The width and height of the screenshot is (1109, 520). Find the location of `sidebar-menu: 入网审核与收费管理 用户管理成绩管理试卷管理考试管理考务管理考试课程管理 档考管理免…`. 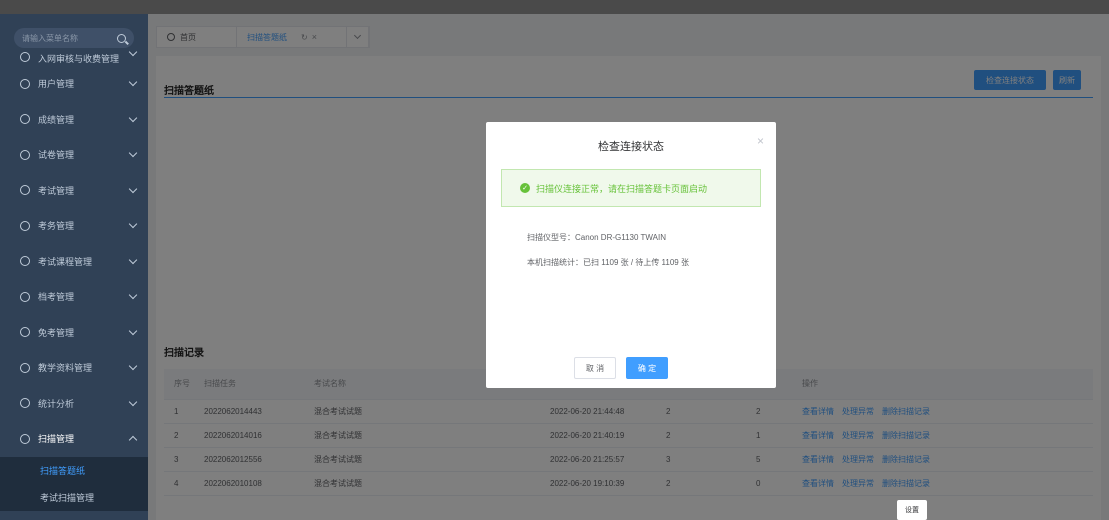

sidebar-menu: 入网审核与收费管理 用户管理成绩管理试卷管理考试管理考务管理考试课程管理 档考管理免… is located at coordinates (74, 279).